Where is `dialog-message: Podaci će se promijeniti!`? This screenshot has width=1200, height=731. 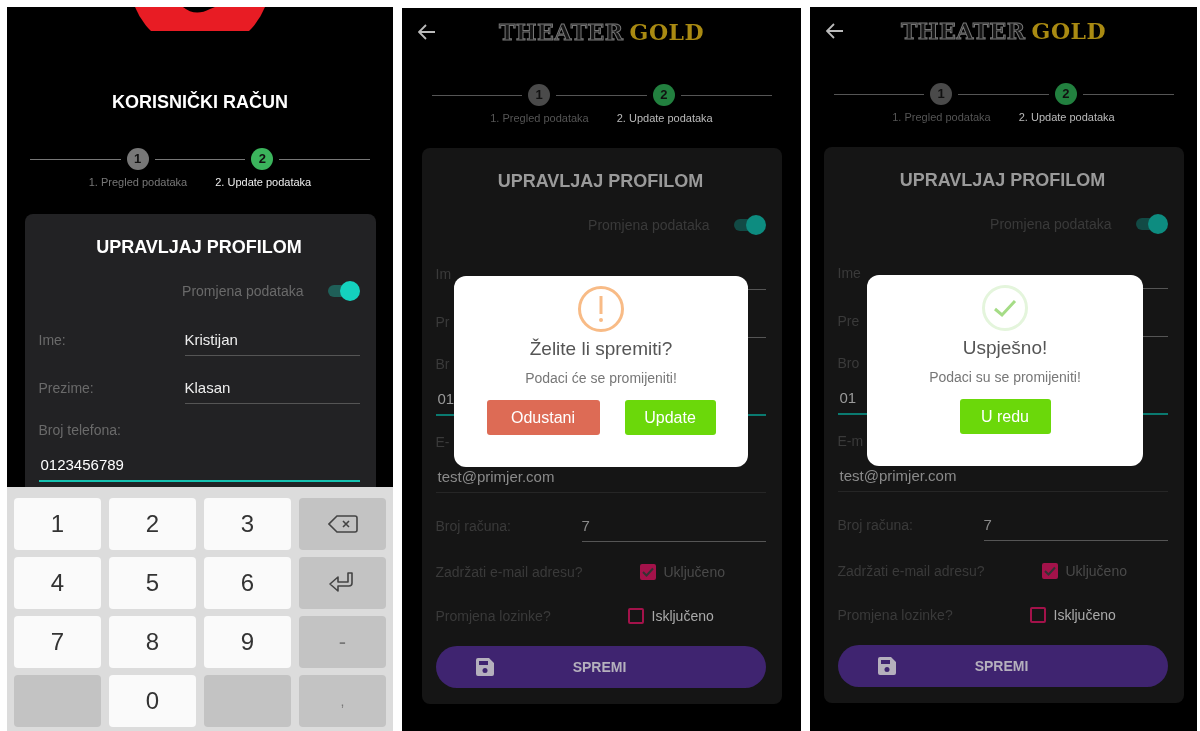 dialog-message: Podaci će se promijeniti! is located at coordinates (601, 378).